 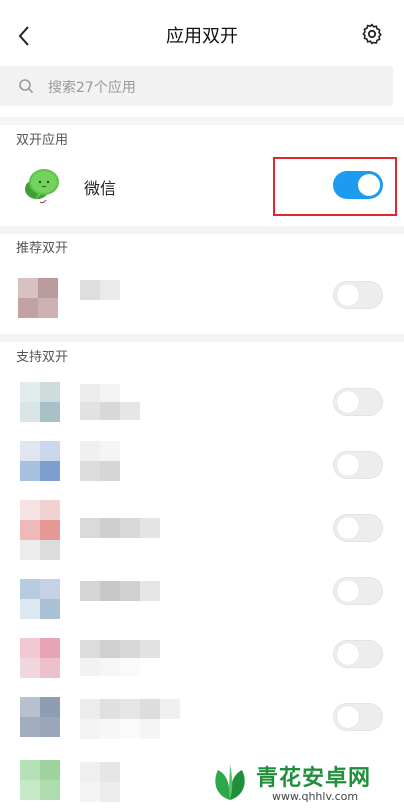 What do you see at coordinates (202, 295) in the screenshot?
I see `list-item-recommended-app` at bounding box center [202, 295].